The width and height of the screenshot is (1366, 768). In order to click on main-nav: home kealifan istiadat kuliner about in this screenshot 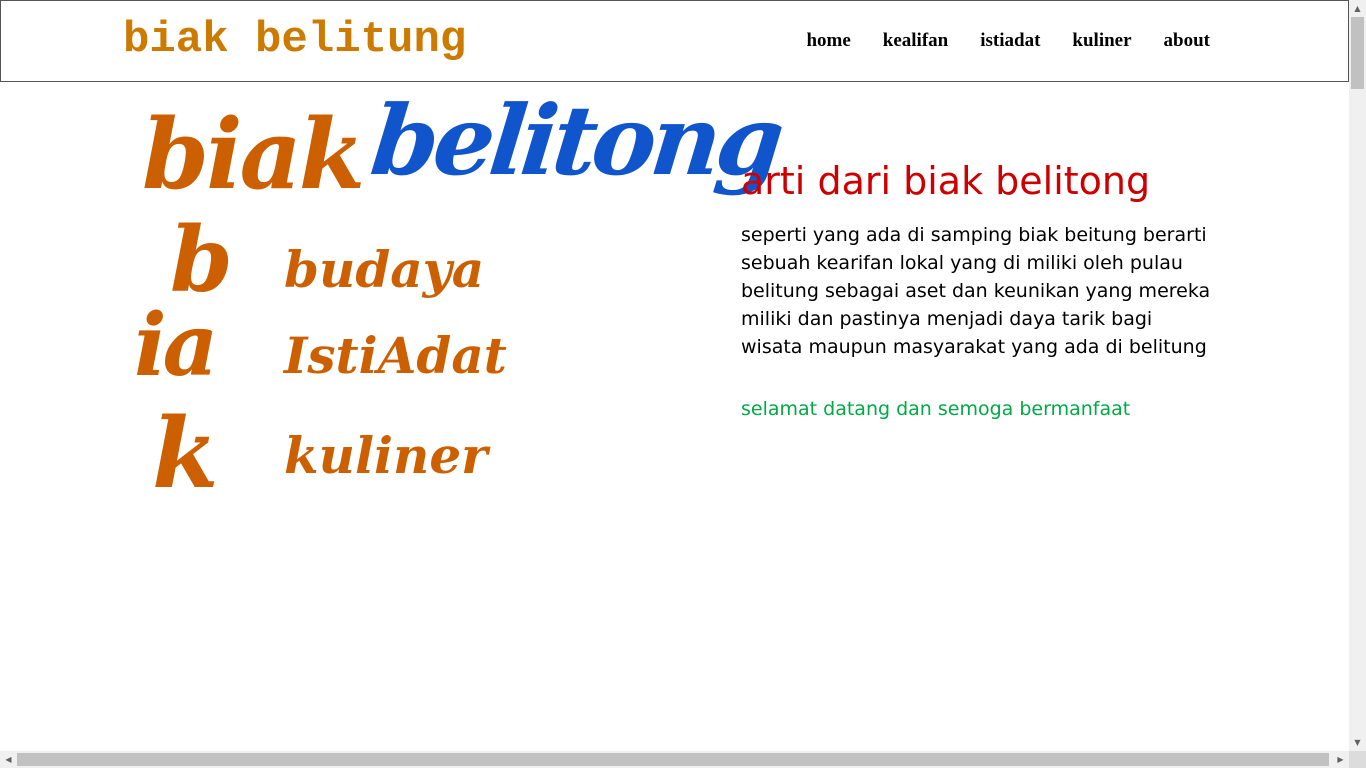, I will do `click(992, 41)`.